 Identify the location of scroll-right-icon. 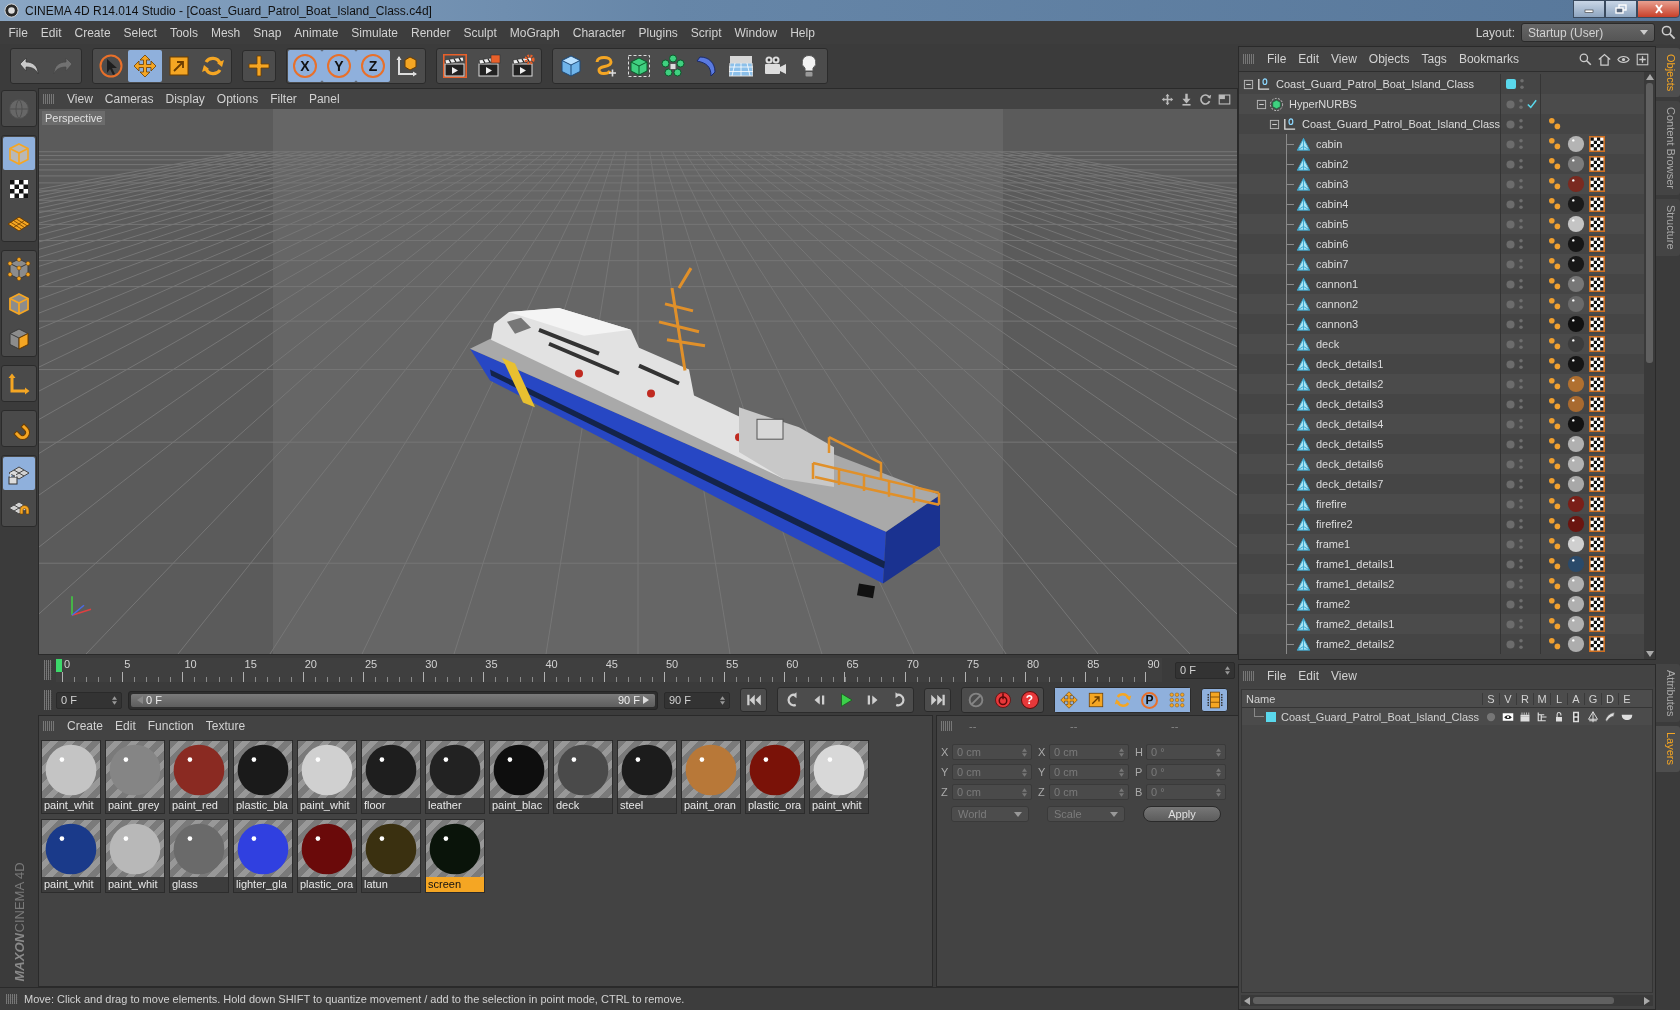
(1647, 1000).